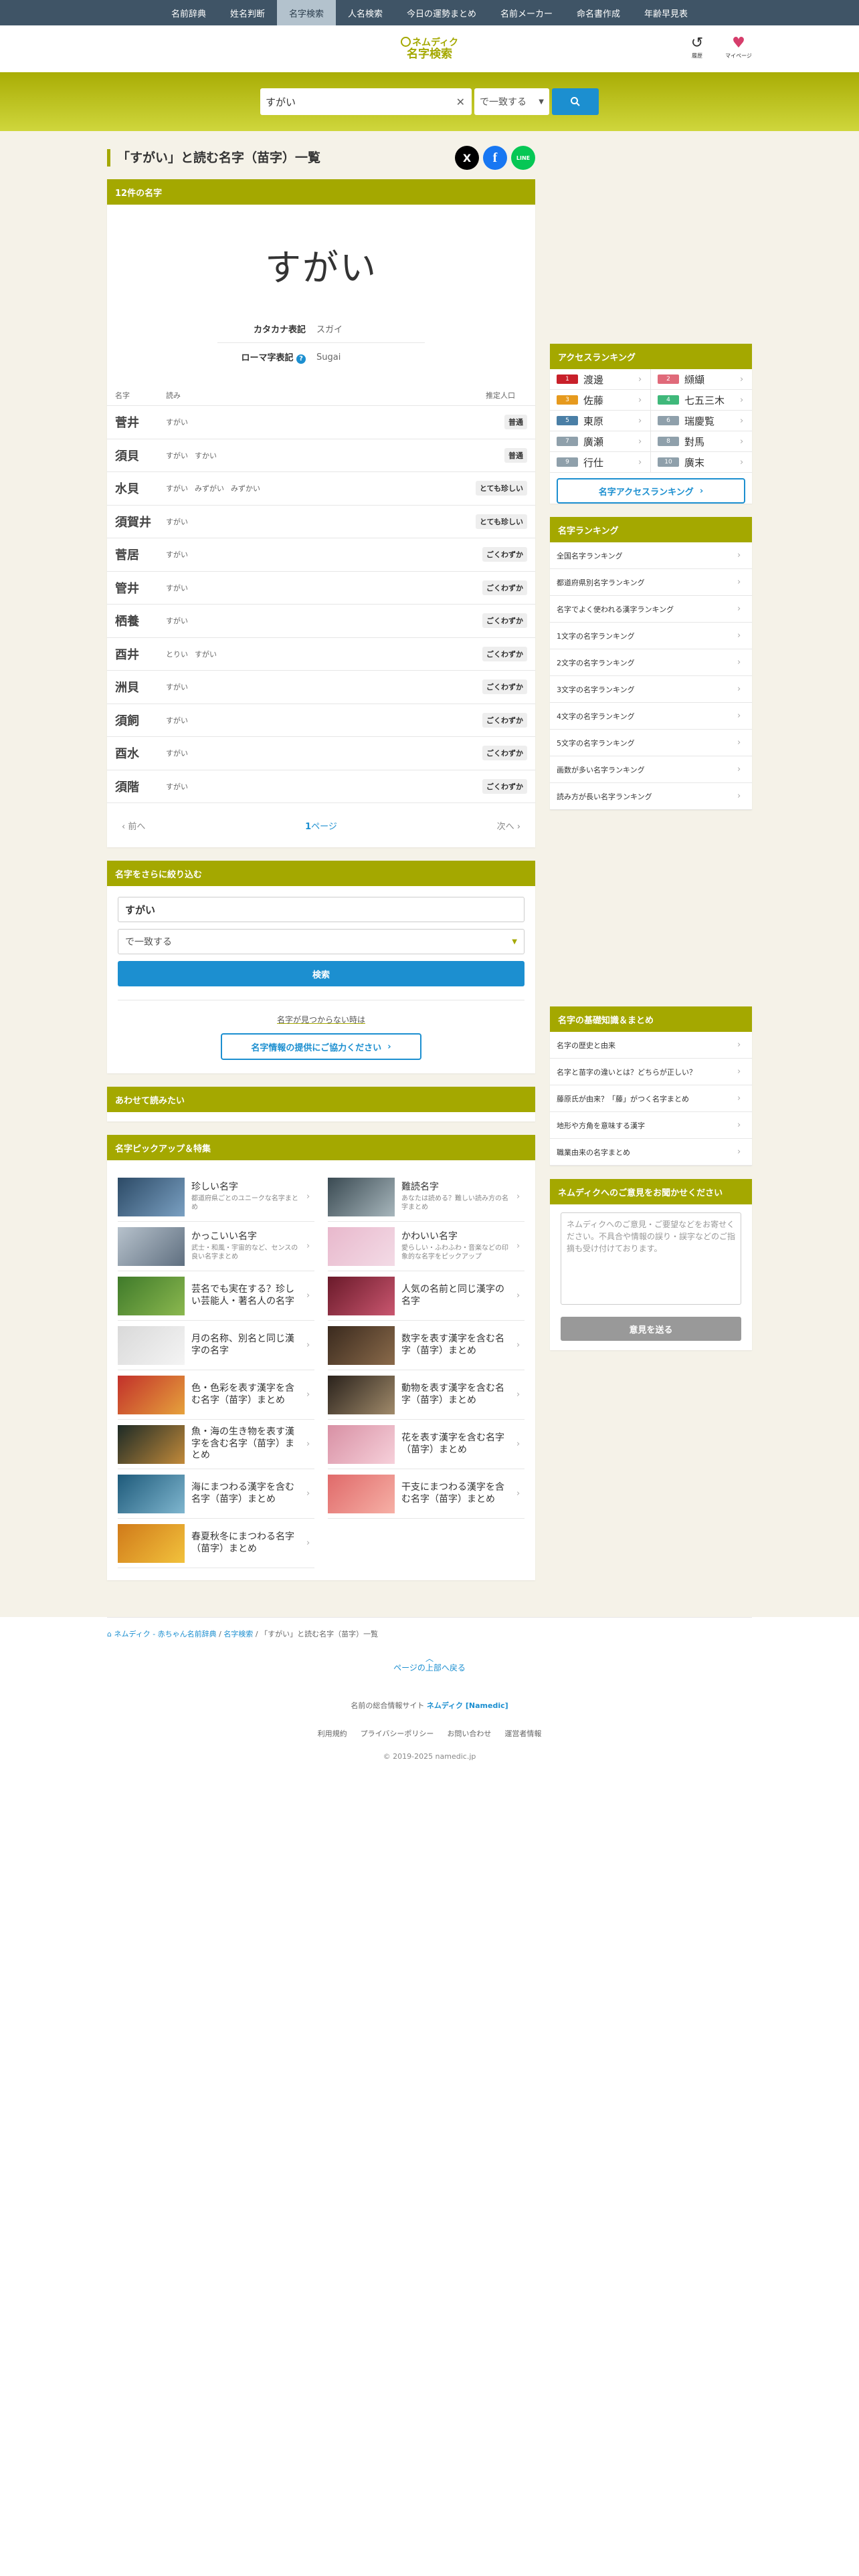  Describe the element at coordinates (321, 786) in the screenshot. I see `table-row: 須階 すがい ごくわずか` at that location.